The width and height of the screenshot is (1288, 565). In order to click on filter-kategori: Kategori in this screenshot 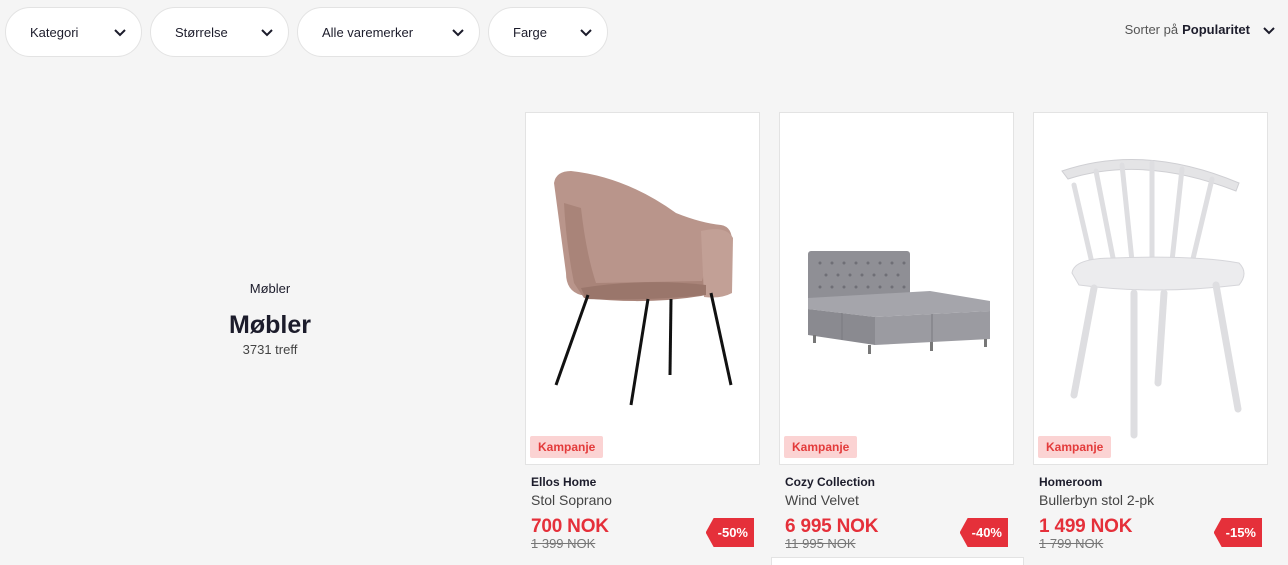, I will do `click(73, 32)`.